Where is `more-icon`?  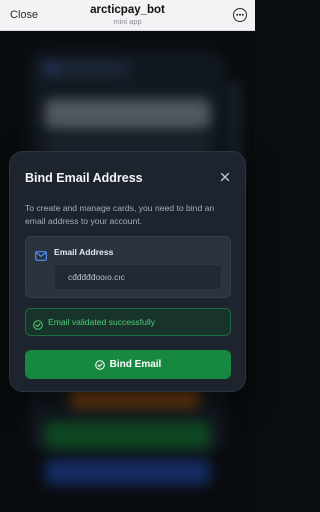 more-icon is located at coordinates (240, 15).